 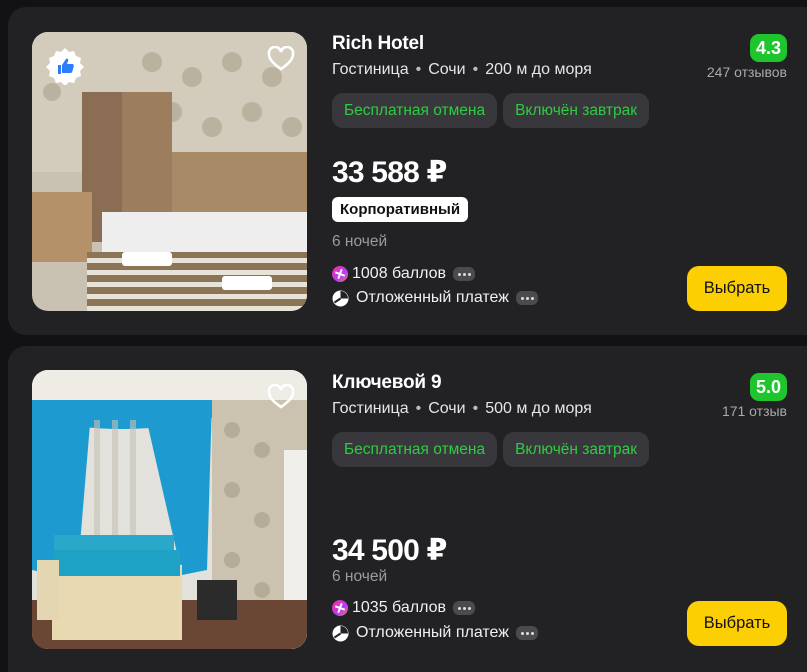 I want to click on rating-badge: 5.0, so click(x=768, y=387).